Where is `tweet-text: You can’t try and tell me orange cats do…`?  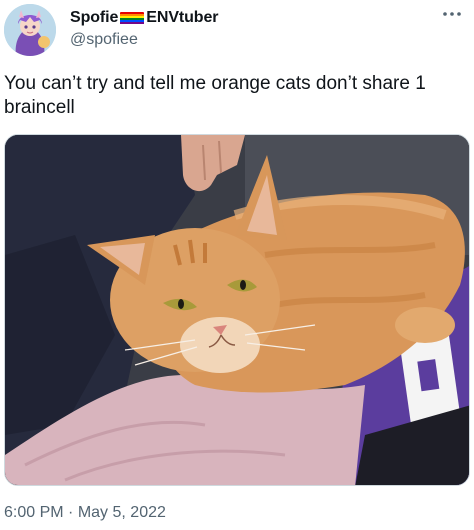 tweet-text: You can’t try and tell me orange cats do… is located at coordinates (215, 95).